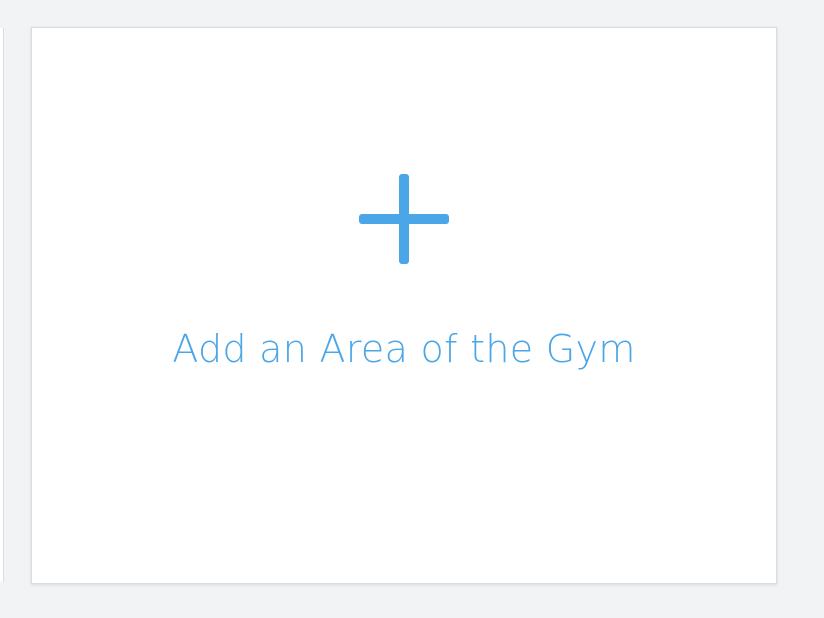 The width and height of the screenshot is (824, 618). Describe the element at coordinates (404, 219) in the screenshot. I see `plus-icon` at that location.